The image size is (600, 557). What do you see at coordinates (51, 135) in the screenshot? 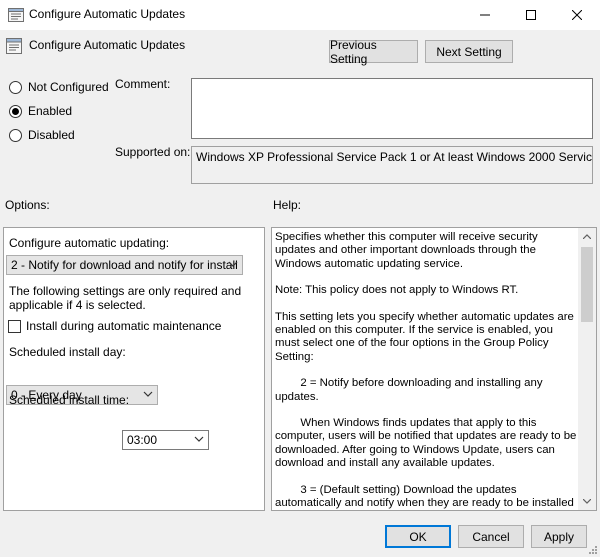
I see `radio-label: Disabled` at bounding box center [51, 135].